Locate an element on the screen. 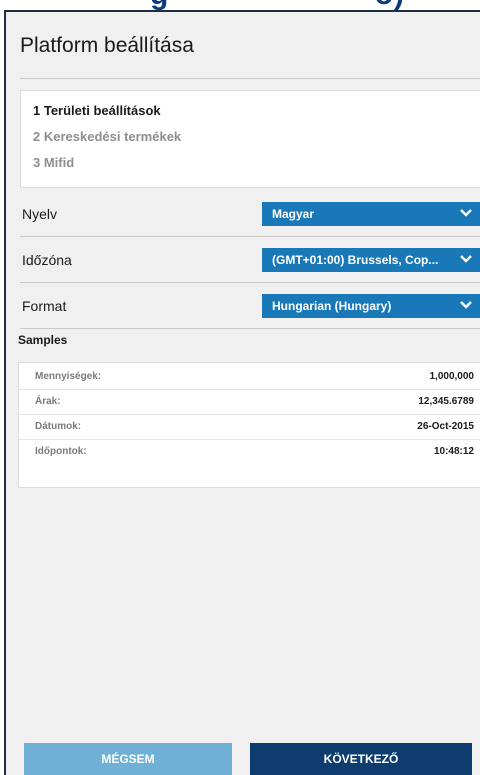 This screenshot has height=775, width=480. sample-key: Árak: is located at coordinates (48, 401).